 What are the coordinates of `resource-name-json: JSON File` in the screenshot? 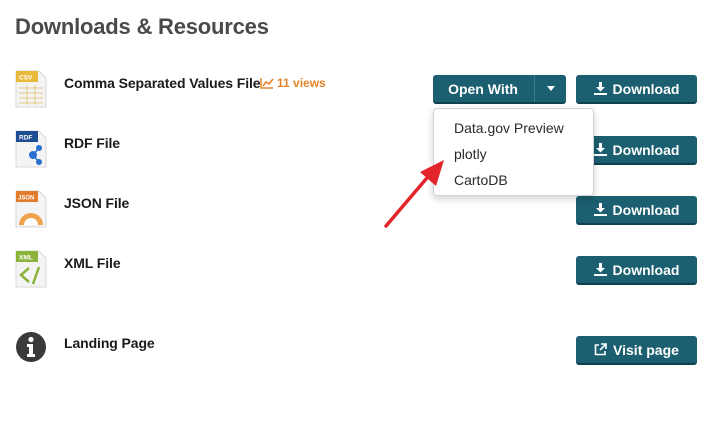 It's located at (96, 203).